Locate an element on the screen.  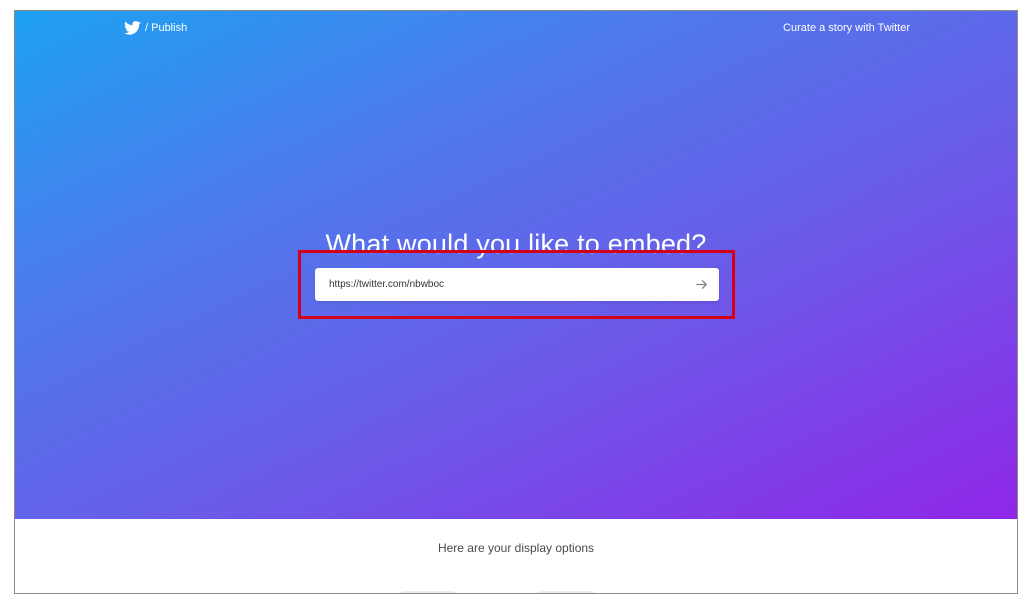
display-options-section: Here are your display options is located at coordinates (516, 556).